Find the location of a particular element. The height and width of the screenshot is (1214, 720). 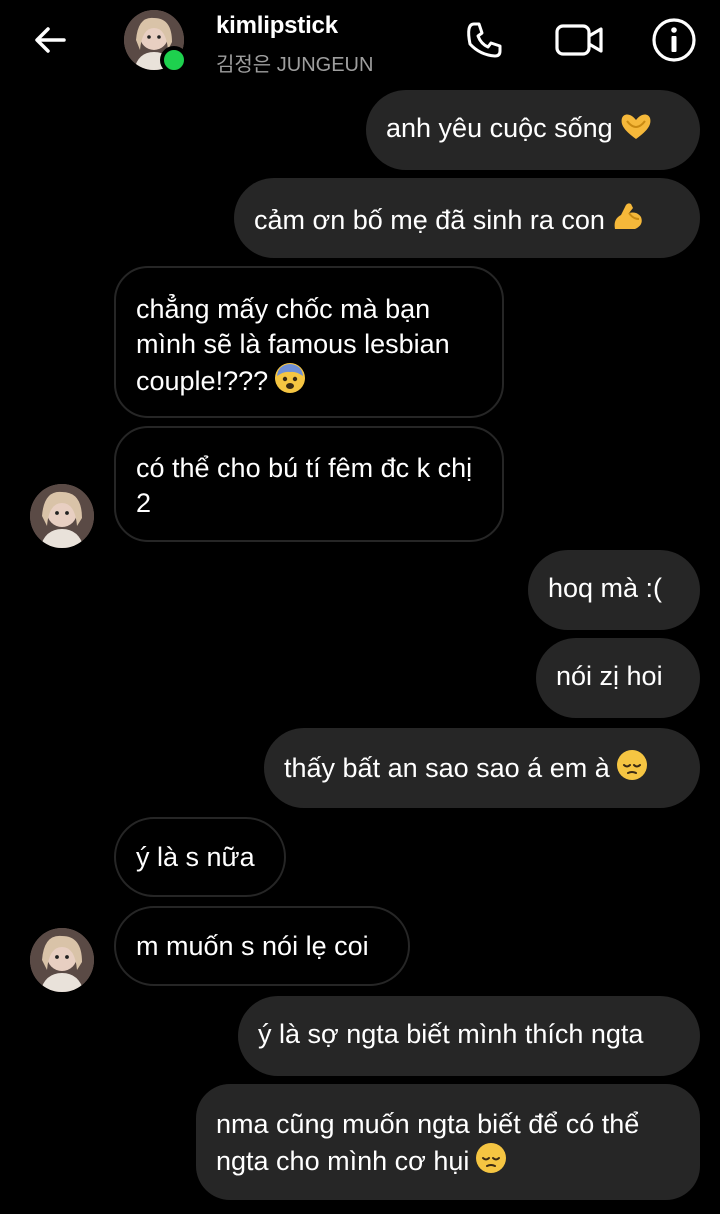

message-bubble-outgoing: ý là sợ ngta biết mình thích ngta is located at coordinates (469, 1036).